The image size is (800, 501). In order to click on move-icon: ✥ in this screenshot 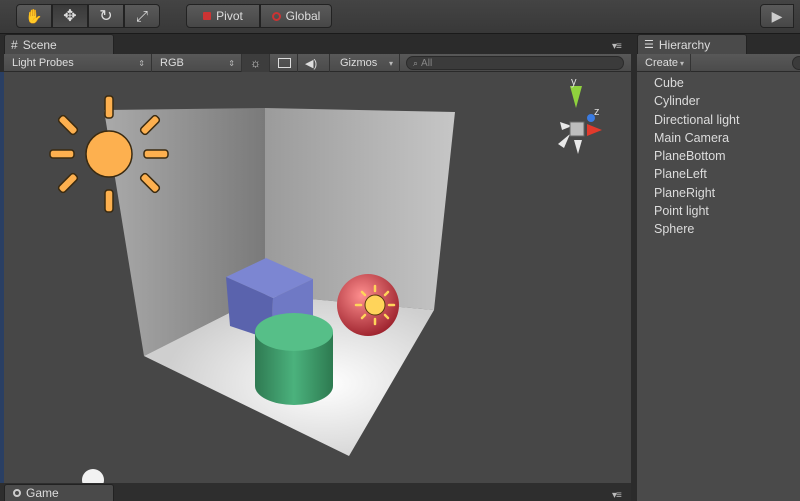, I will do `click(70, 16)`.